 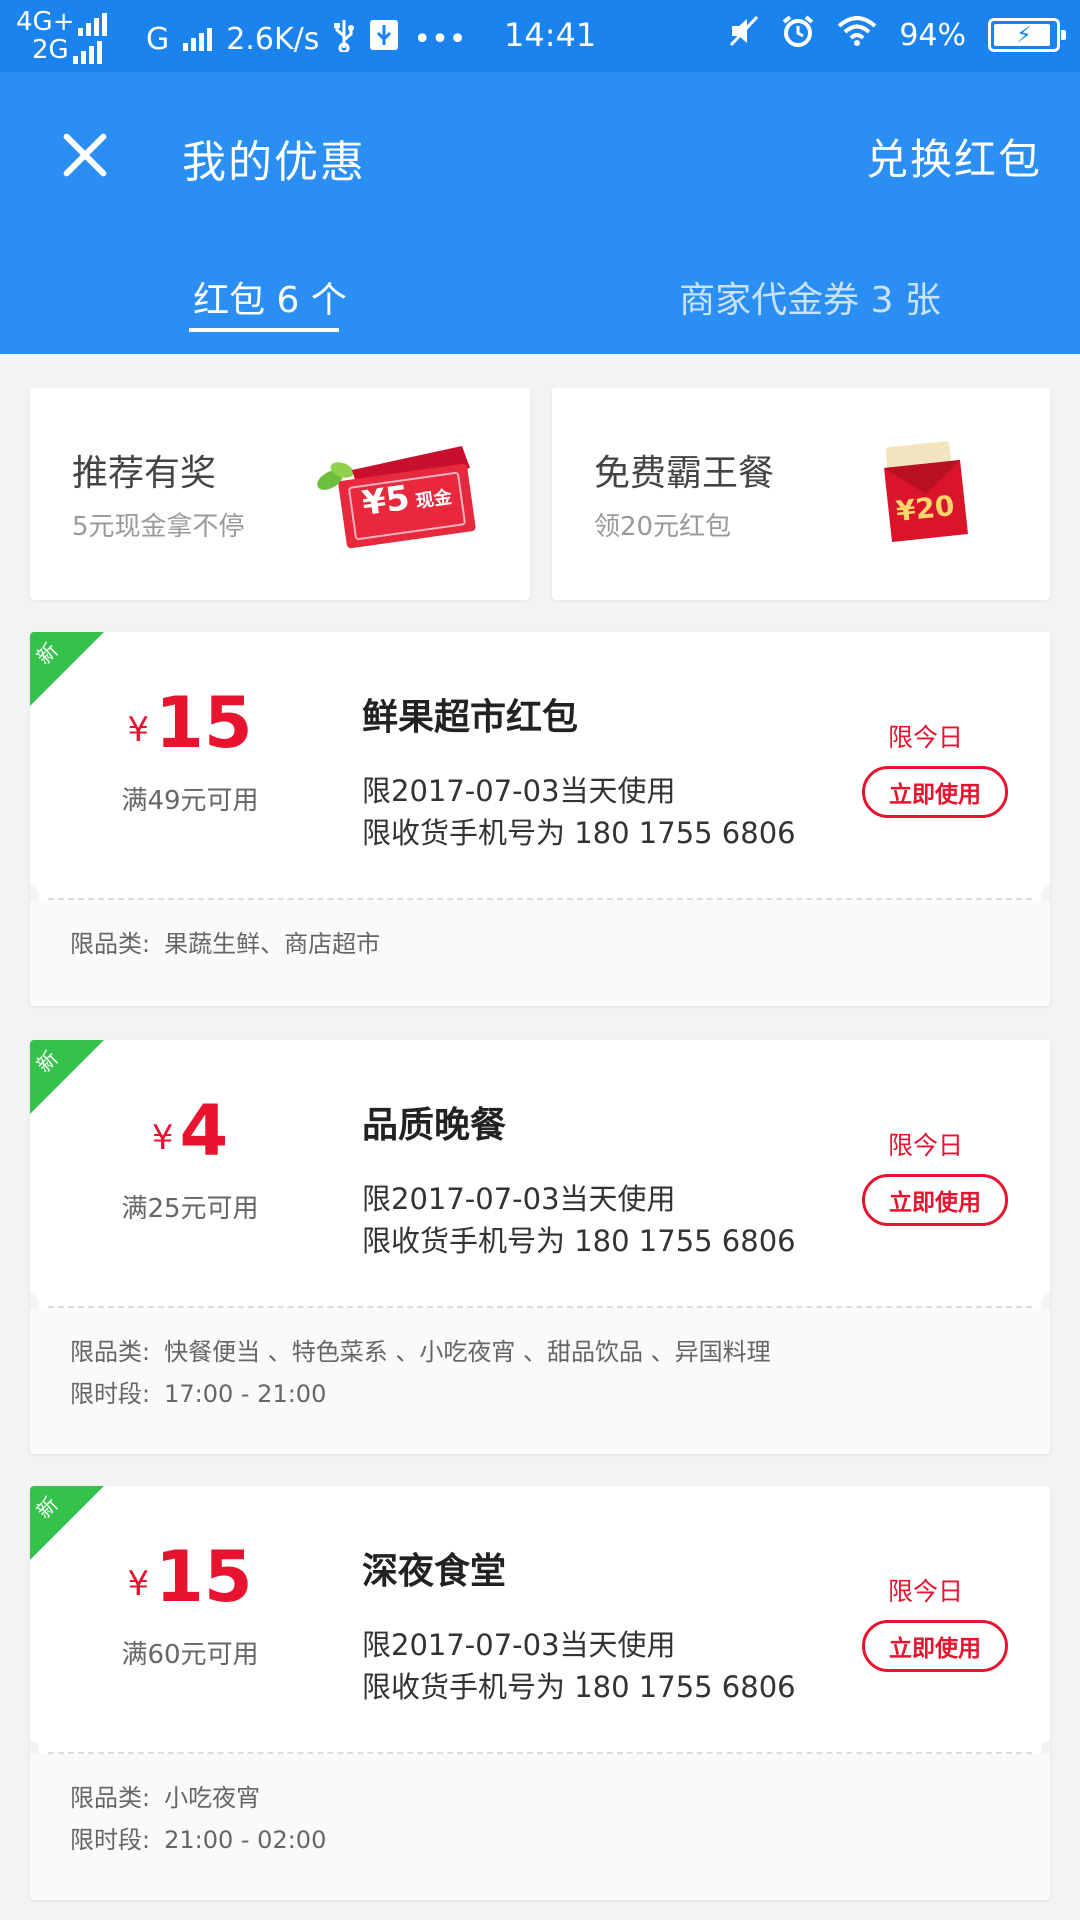 I want to click on coupon-meta-line: 限时段: 21:00 - 02:00, so click(x=540, y=1845).